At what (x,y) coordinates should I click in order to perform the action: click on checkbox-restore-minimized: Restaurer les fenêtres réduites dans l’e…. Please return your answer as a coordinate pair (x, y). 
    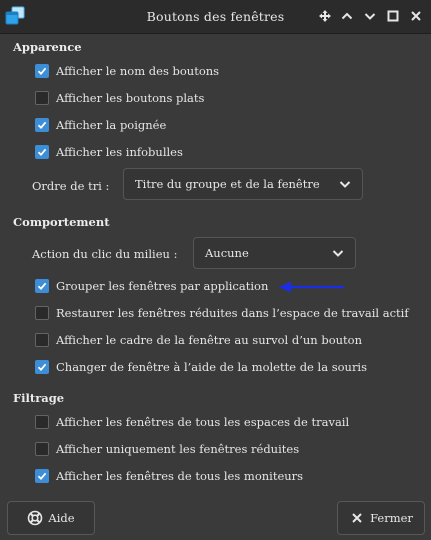
    Looking at the image, I should click on (222, 313).